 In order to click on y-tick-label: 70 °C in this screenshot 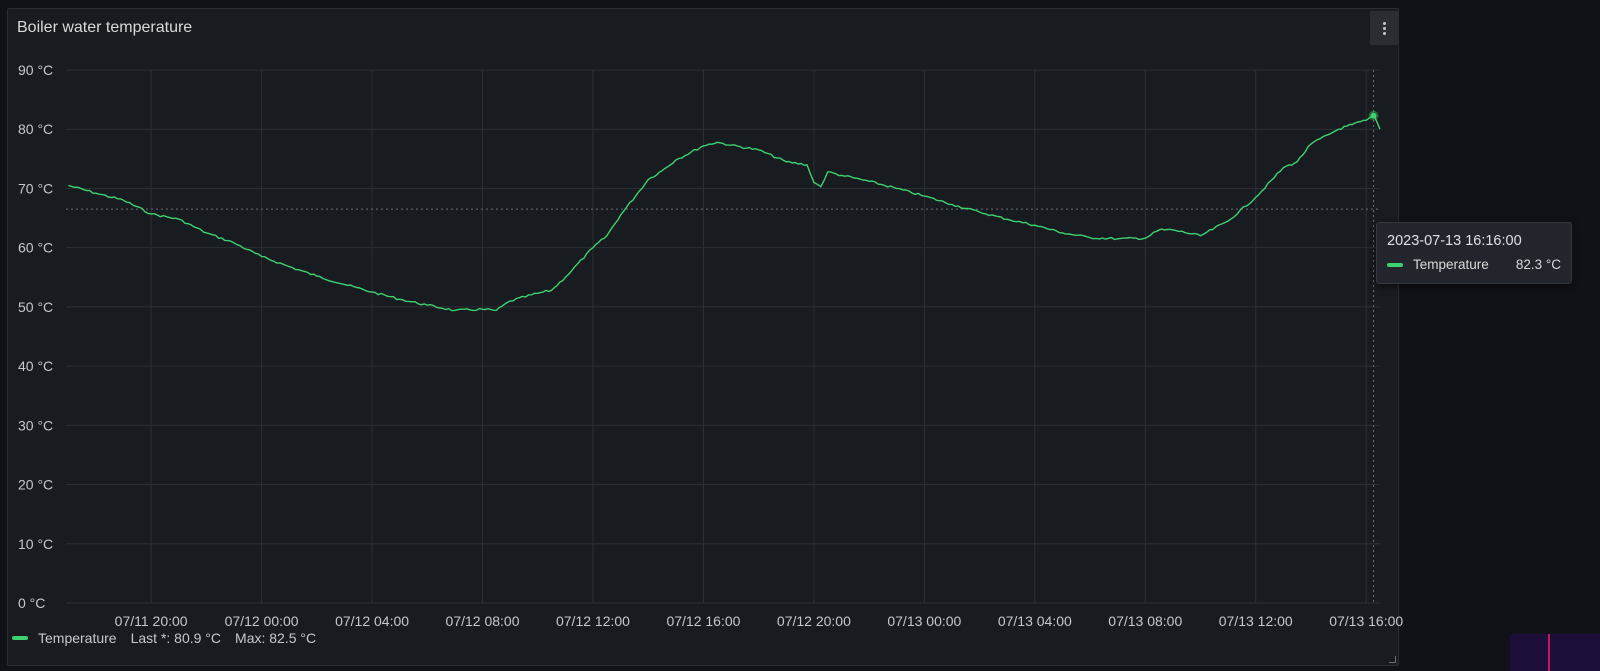, I will do `click(35, 188)`.